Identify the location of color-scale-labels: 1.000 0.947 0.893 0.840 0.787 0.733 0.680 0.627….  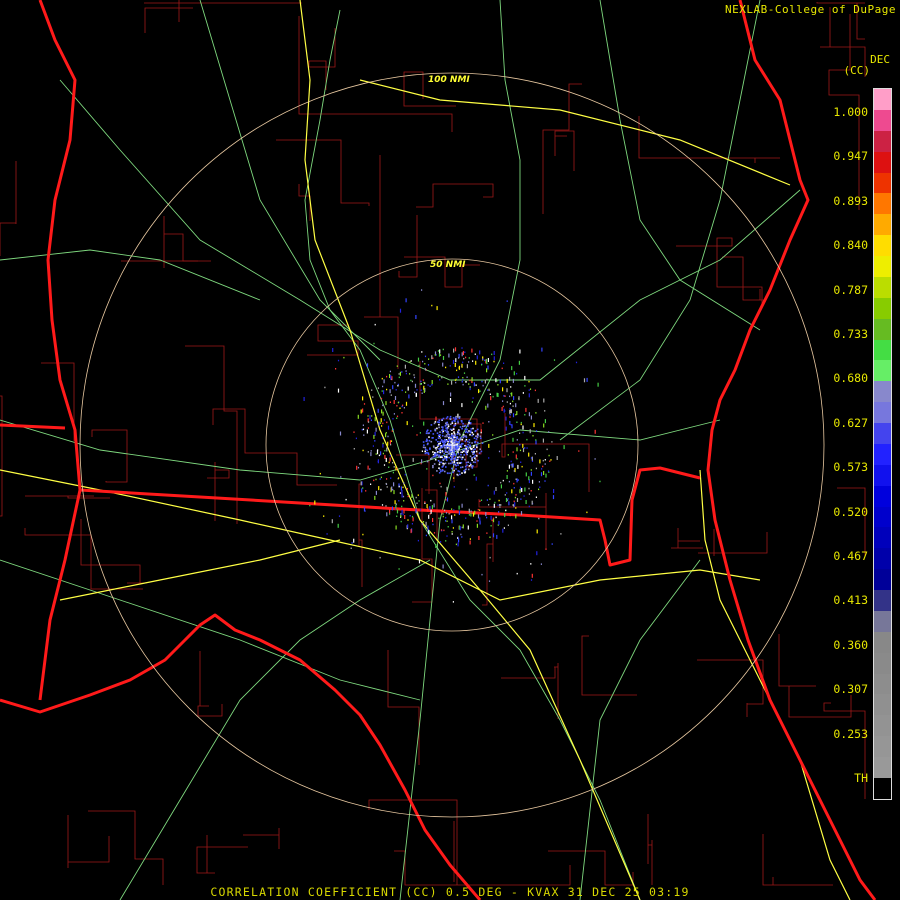
(838, 450).